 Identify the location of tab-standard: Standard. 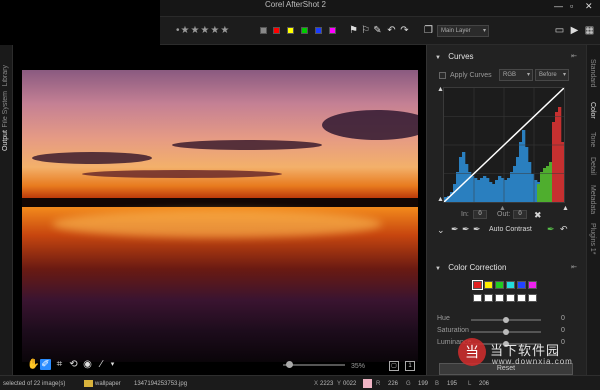
(592, 73).